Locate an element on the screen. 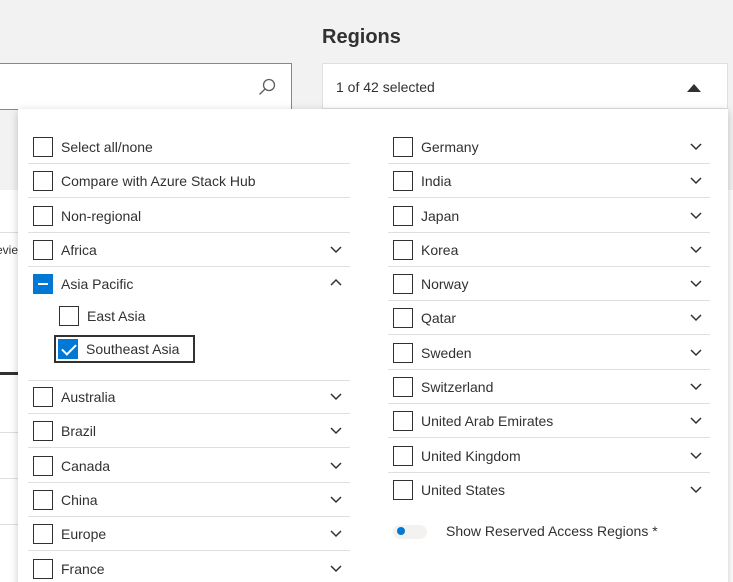  sub-region-option-east-asia: East Asia is located at coordinates (99, 316).